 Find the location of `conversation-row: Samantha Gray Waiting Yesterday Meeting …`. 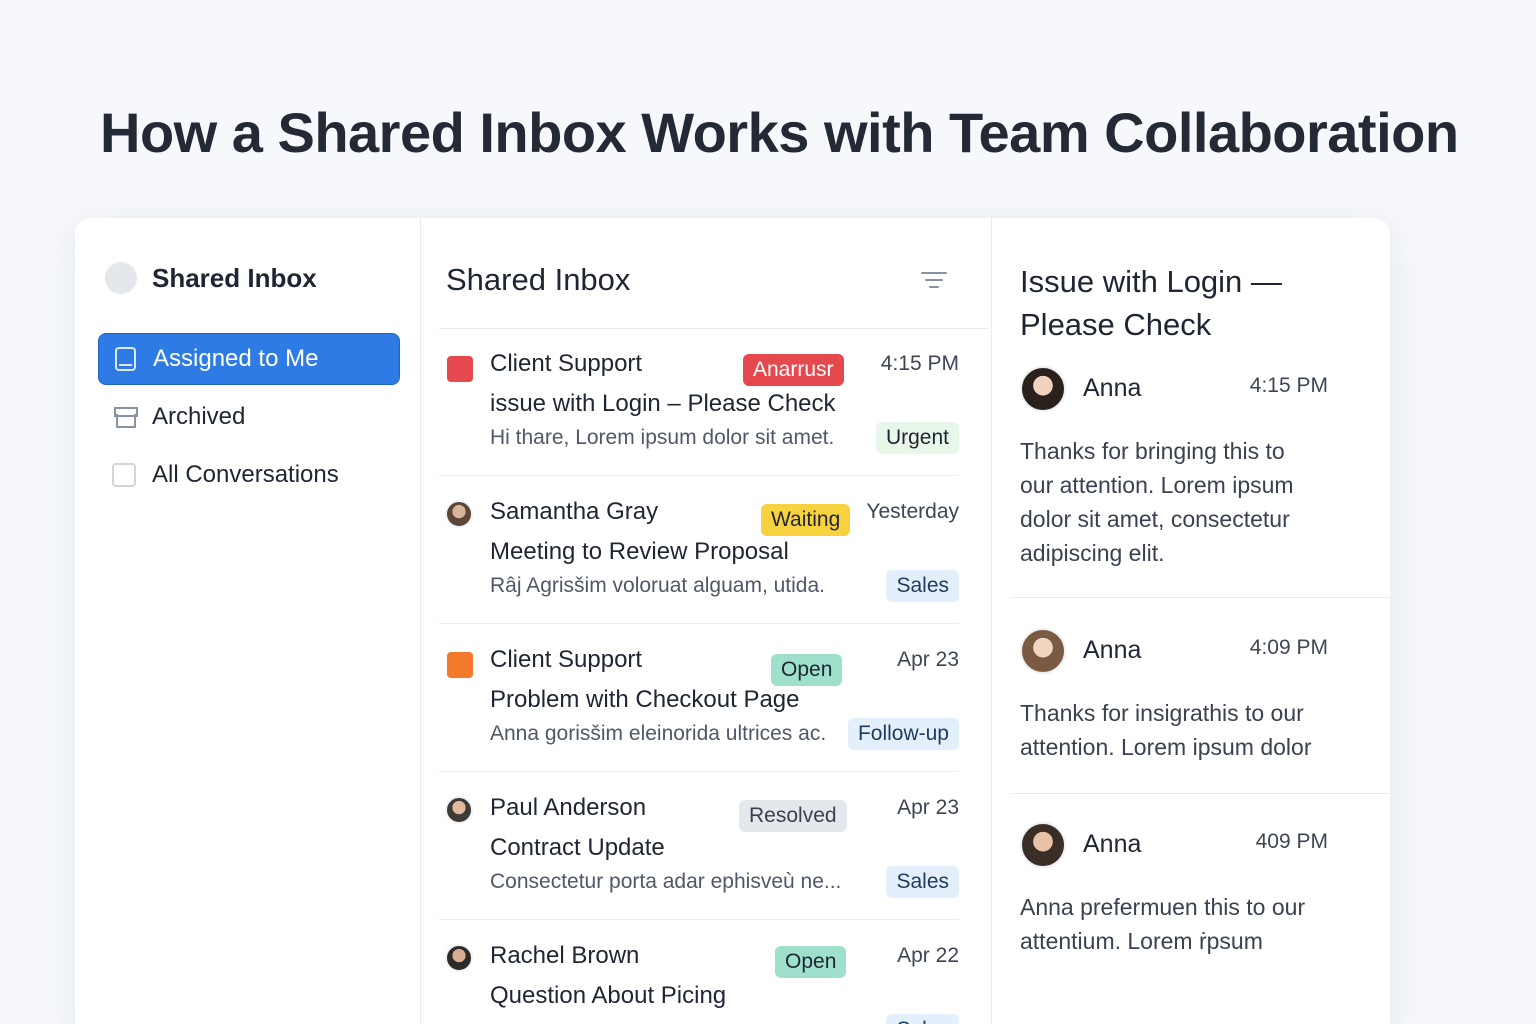

conversation-row: Samantha Gray Waiting Yesterday Meeting … is located at coordinates (699, 551).